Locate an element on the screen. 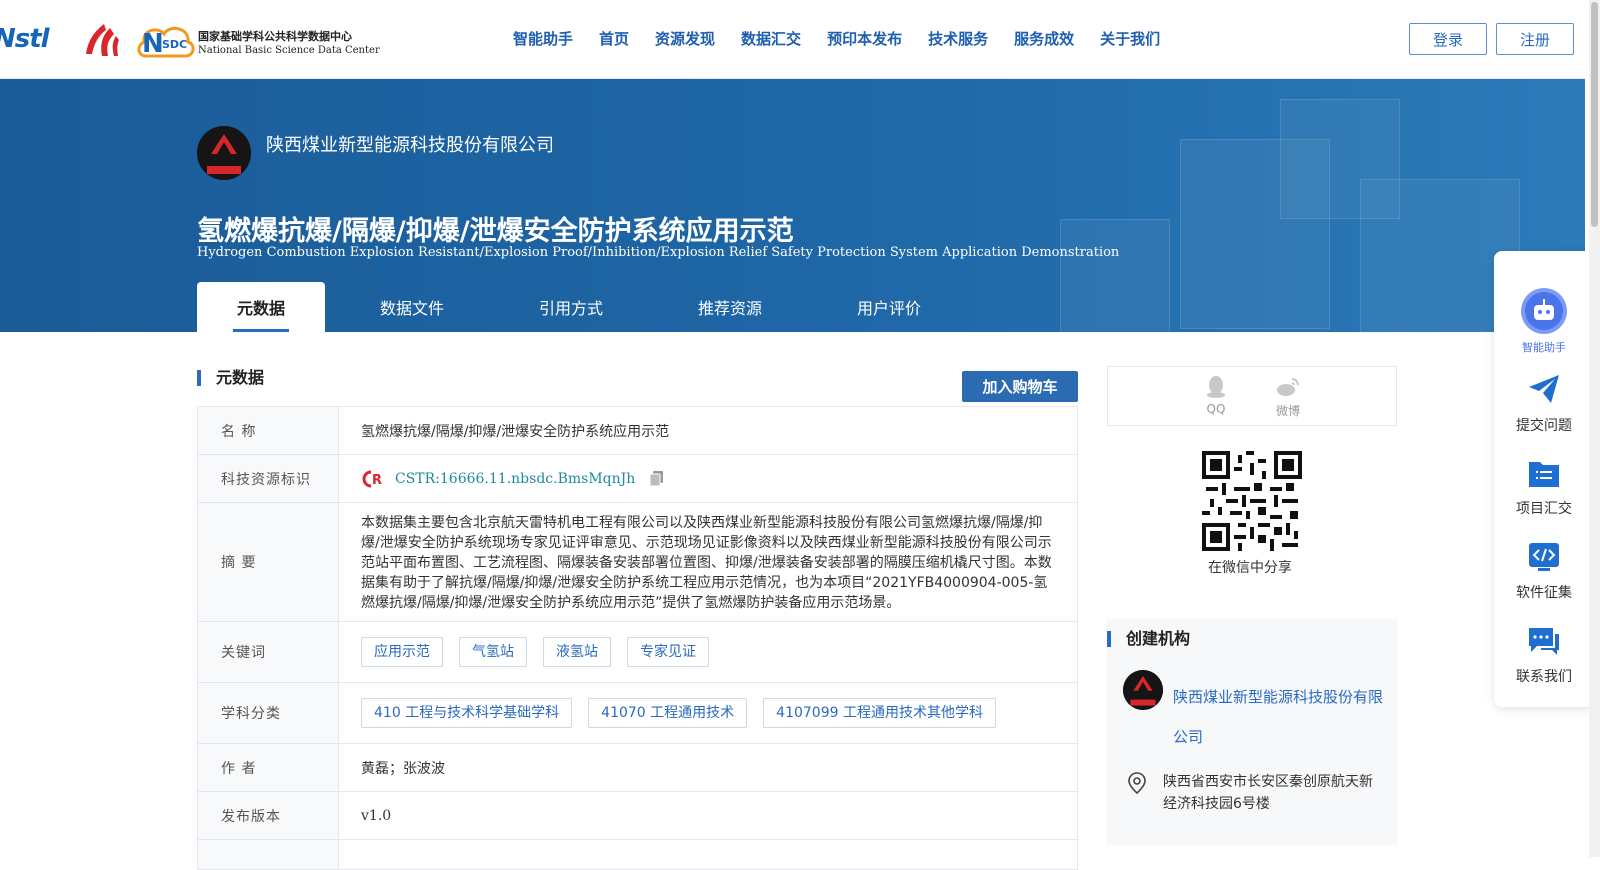 This screenshot has height=870, width=1600. nav-home: 首页 is located at coordinates (614, 38).